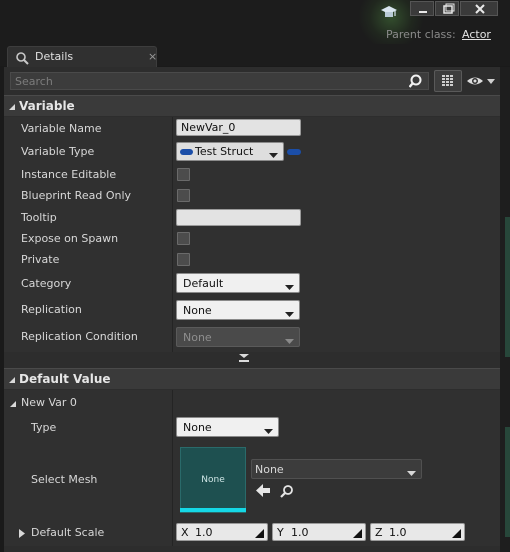 The height and width of the screenshot is (552, 510). Describe the element at coordinates (76, 195) in the screenshot. I see `bp-read-only-label: Blueprint Read Only` at that location.